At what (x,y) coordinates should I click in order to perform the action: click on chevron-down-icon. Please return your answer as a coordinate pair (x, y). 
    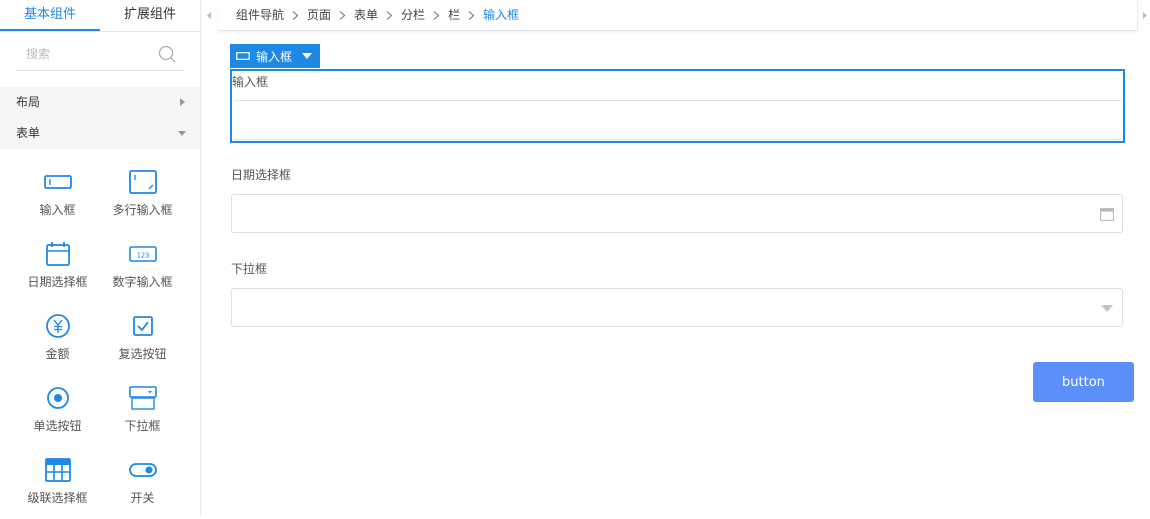
    Looking at the image, I should click on (182, 133).